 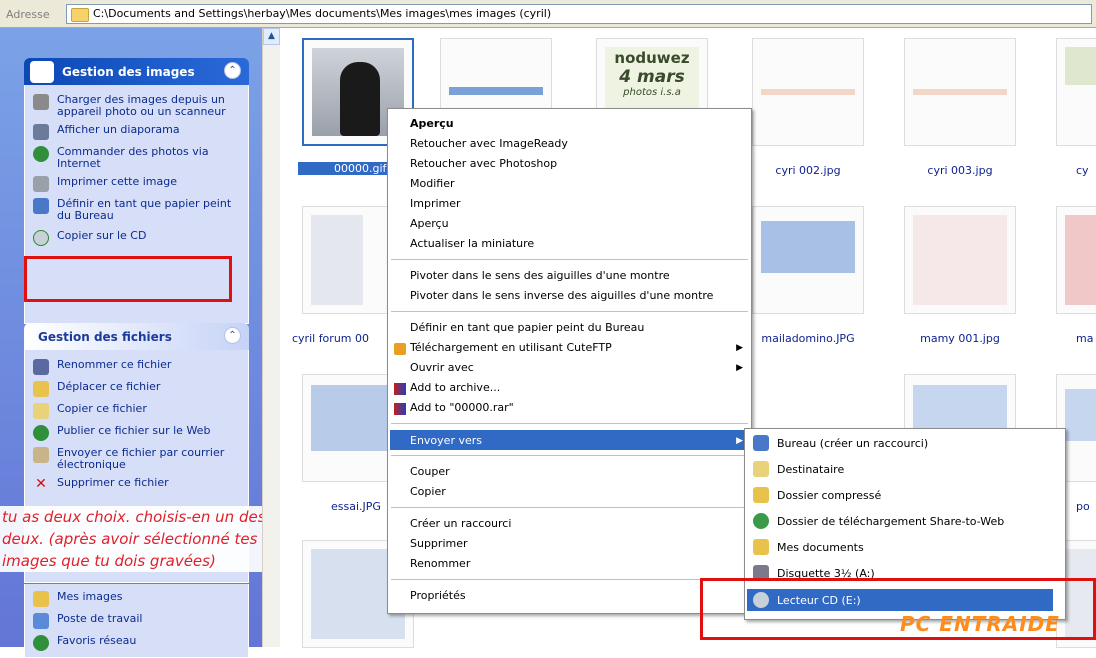 I want to click on menu-item-cuteftp: Téléchargement en utilisant CuteFTP, so click(x=511, y=347).